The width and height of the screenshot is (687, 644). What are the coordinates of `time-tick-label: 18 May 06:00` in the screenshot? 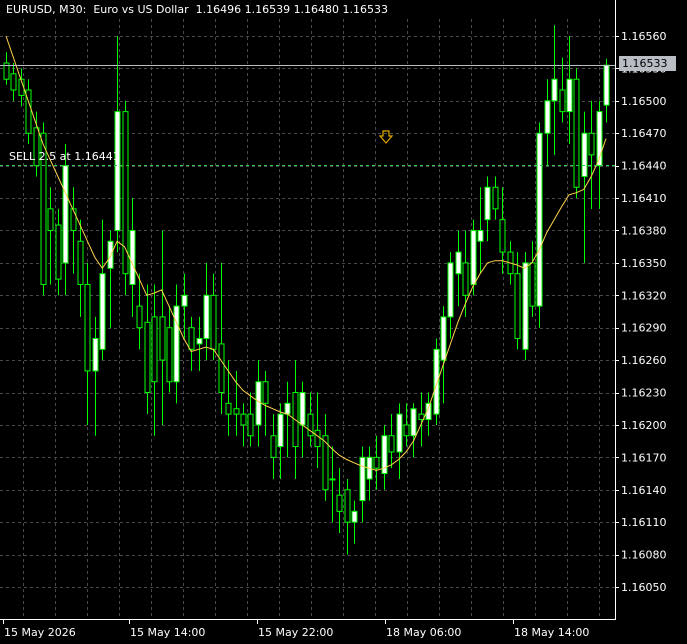 It's located at (423, 632).